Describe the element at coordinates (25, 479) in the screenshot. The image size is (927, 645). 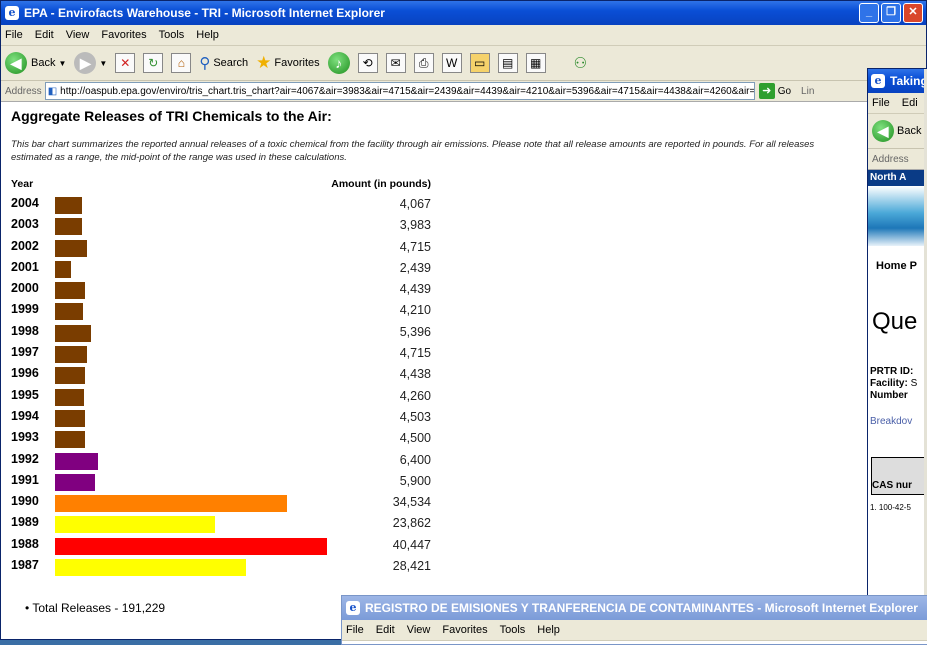
I see `year-label: 1991` at that location.